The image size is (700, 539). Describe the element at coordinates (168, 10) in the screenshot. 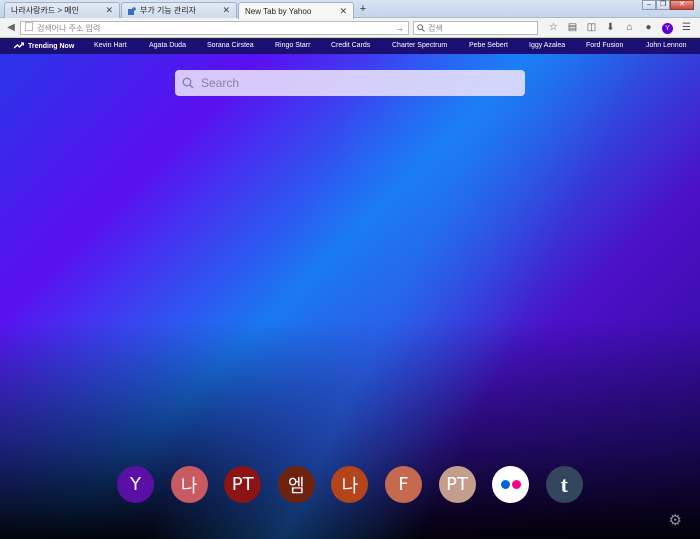

I see `tab-title: 부가 기능 관리자` at that location.